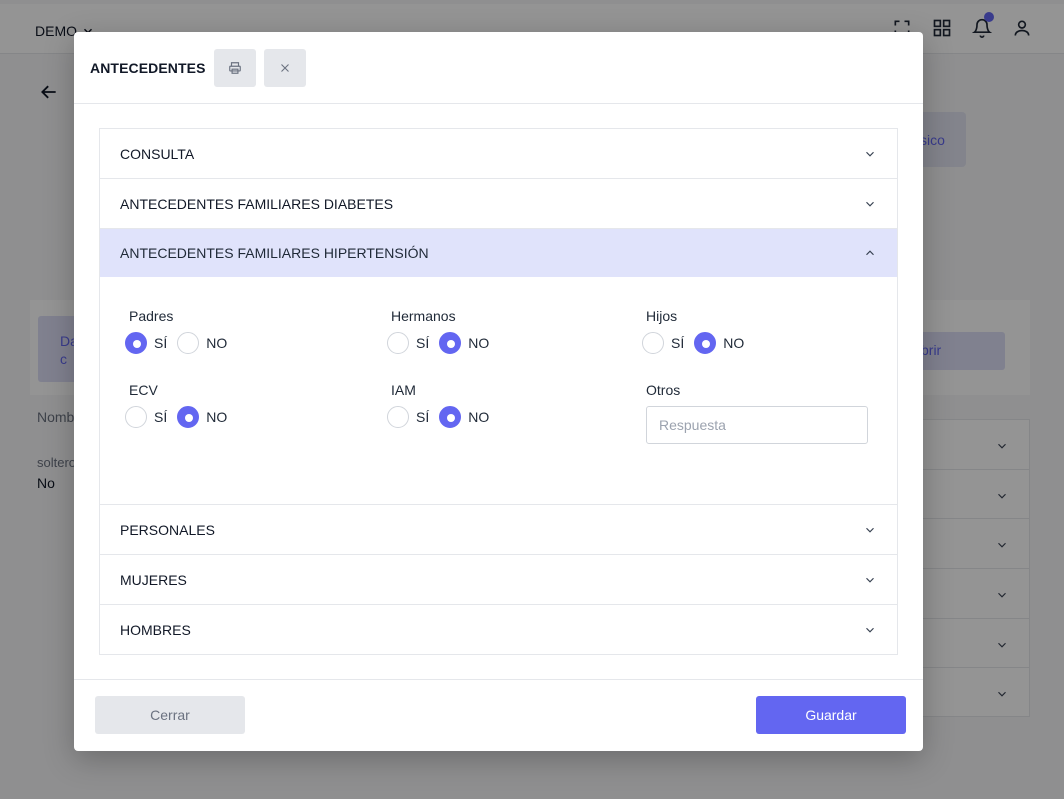  I want to click on accordion-item-hombres: HOMBRES, so click(498, 629).